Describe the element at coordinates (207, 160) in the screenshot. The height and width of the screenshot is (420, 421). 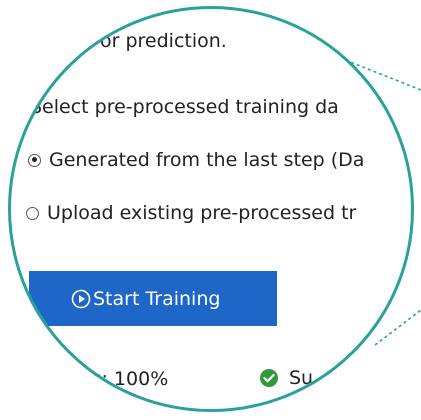
I see `option-generated-label: Generated from the last step (Da` at that location.